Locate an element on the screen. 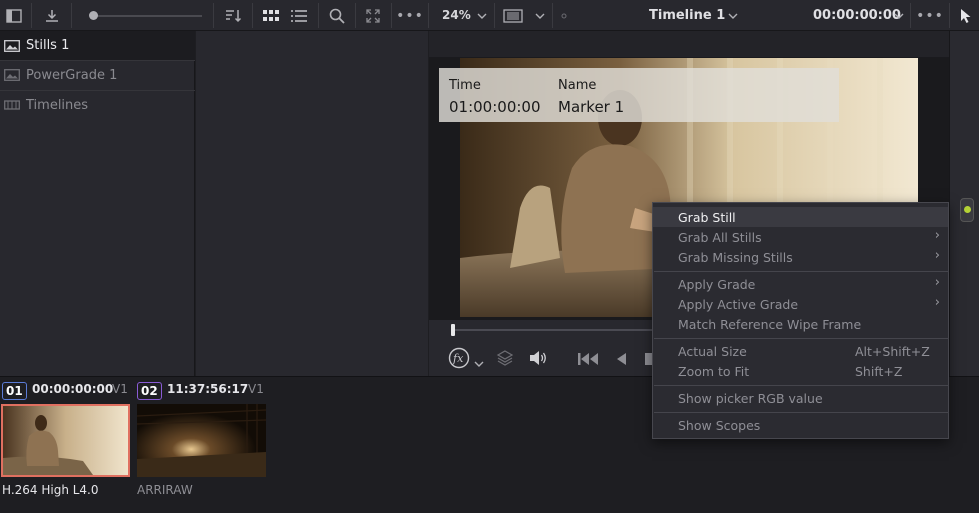  fx-icon: fx is located at coordinates (459, 360).